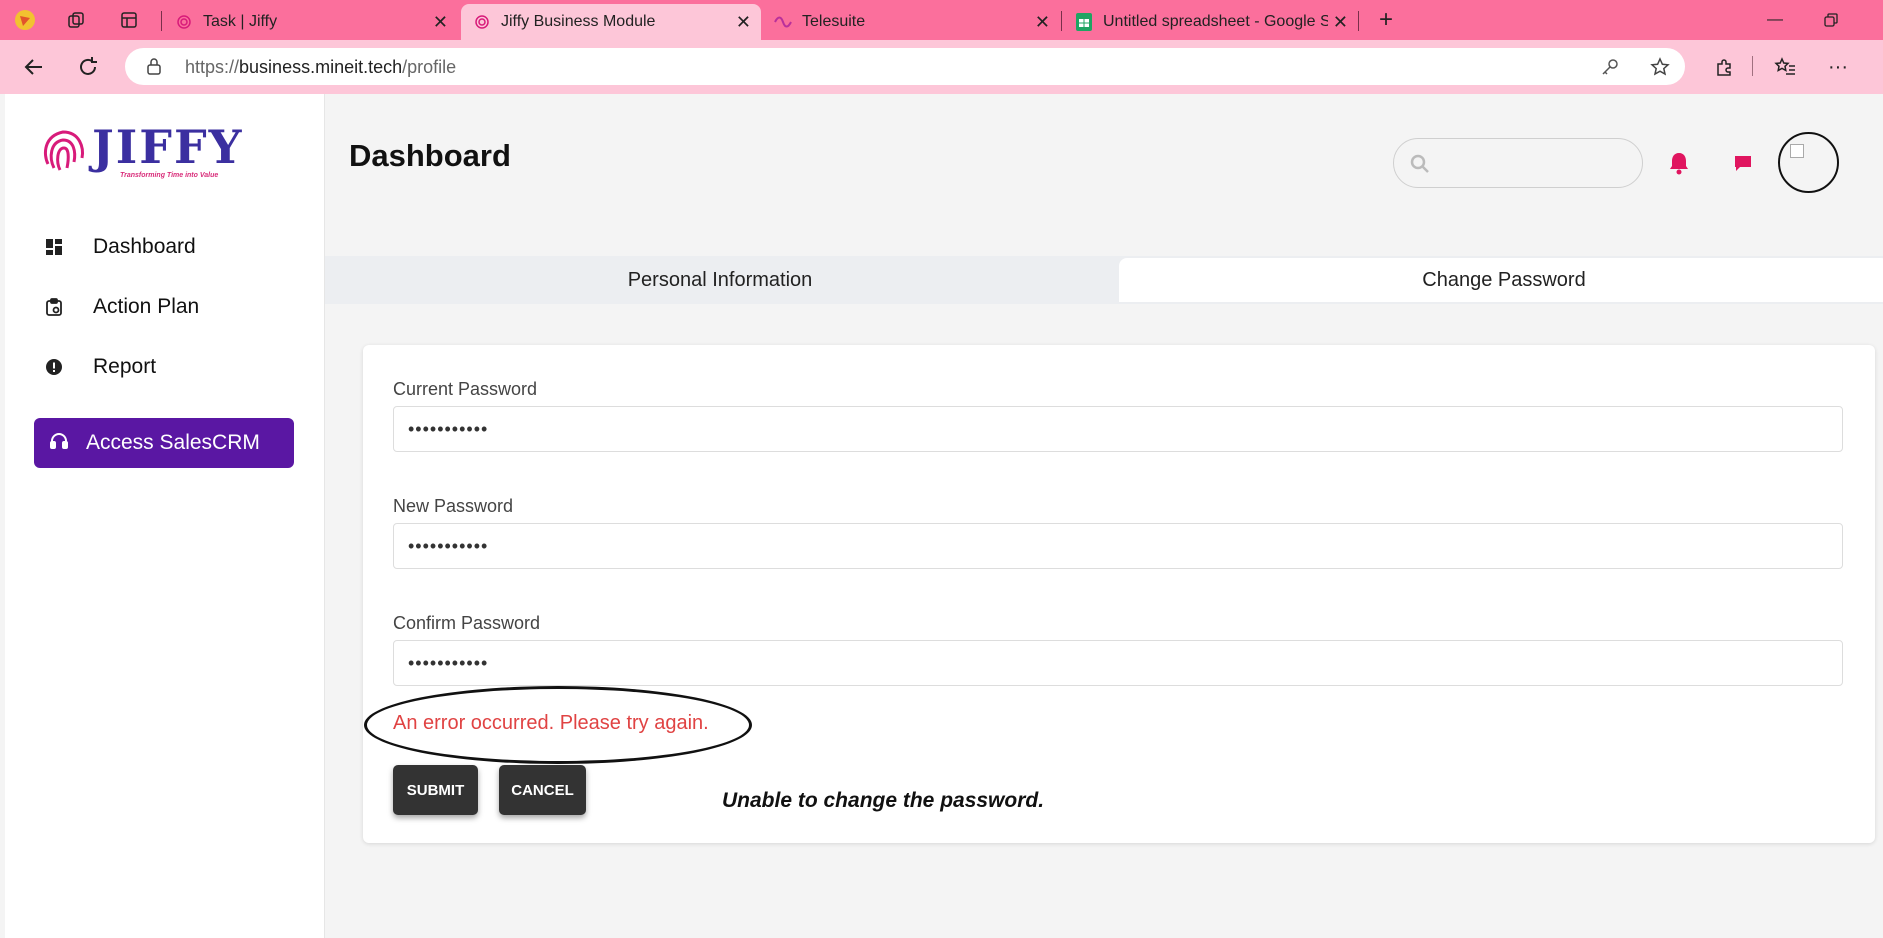  Describe the element at coordinates (1118, 429) in the screenshot. I see `current-password-field: •••••••••••` at that location.